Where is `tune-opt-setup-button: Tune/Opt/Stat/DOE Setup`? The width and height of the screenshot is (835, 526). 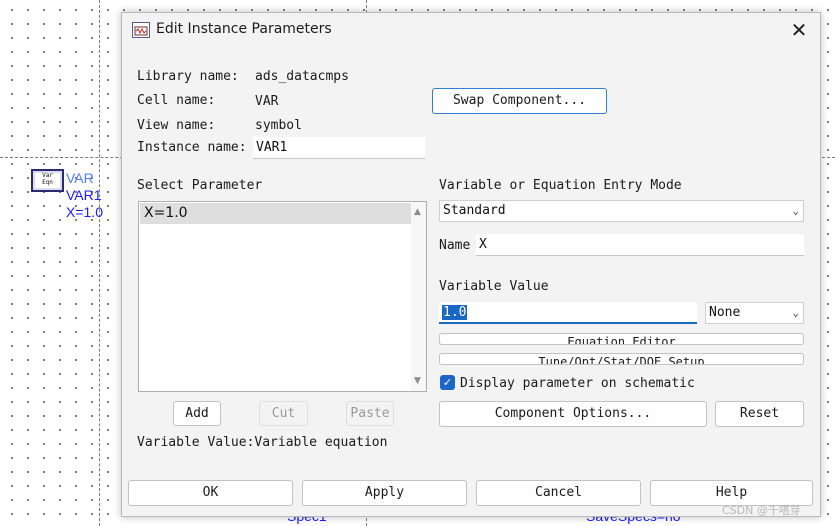 tune-opt-setup-button: Tune/Opt/Stat/DOE Setup is located at coordinates (621, 359).